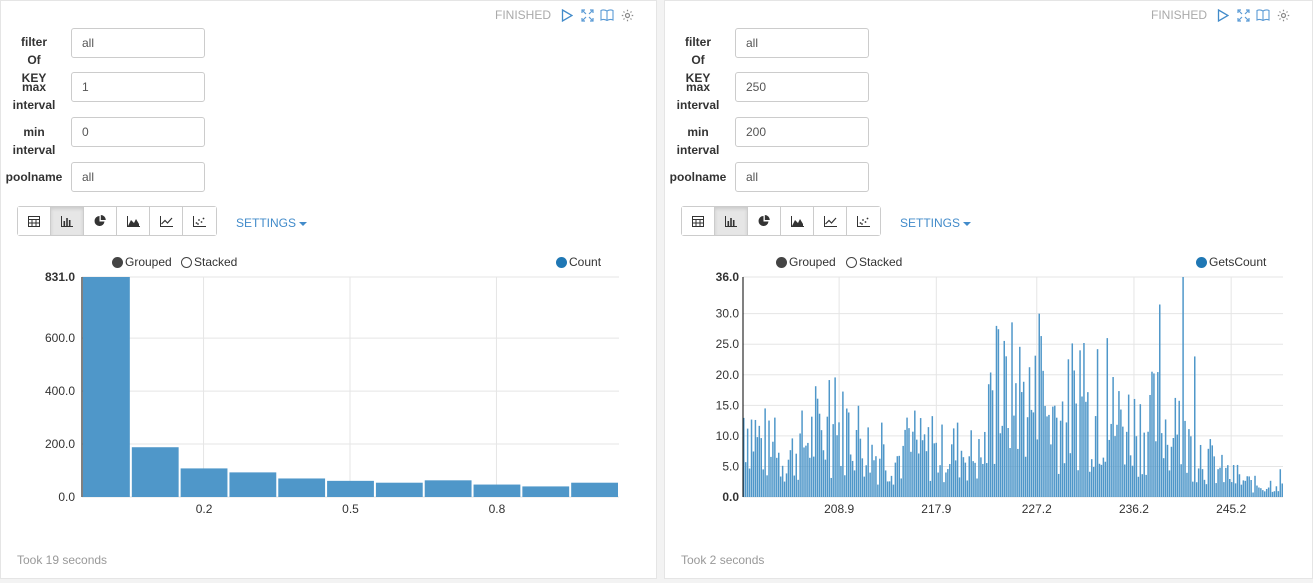 The height and width of the screenshot is (583, 1313). I want to click on max-interval-label: max interval, so click(698, 96).